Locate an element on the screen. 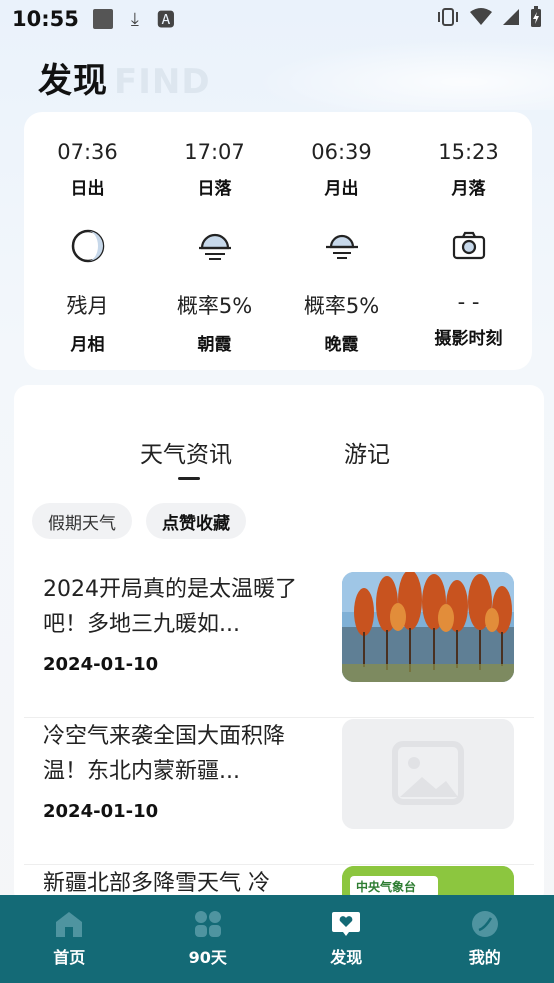 The height and width of the screenshot is (983, 554). sunrise-icon is located at coordinates (214, 246).